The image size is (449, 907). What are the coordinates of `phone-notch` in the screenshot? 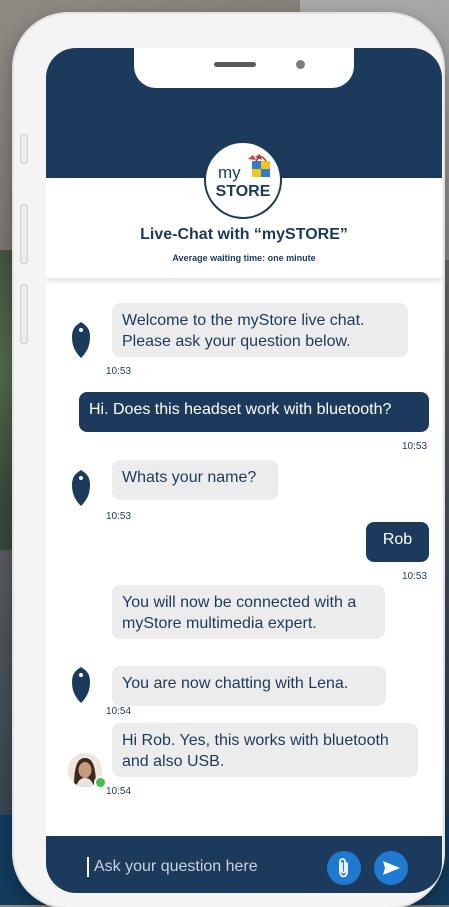 It's located at (244, 68).